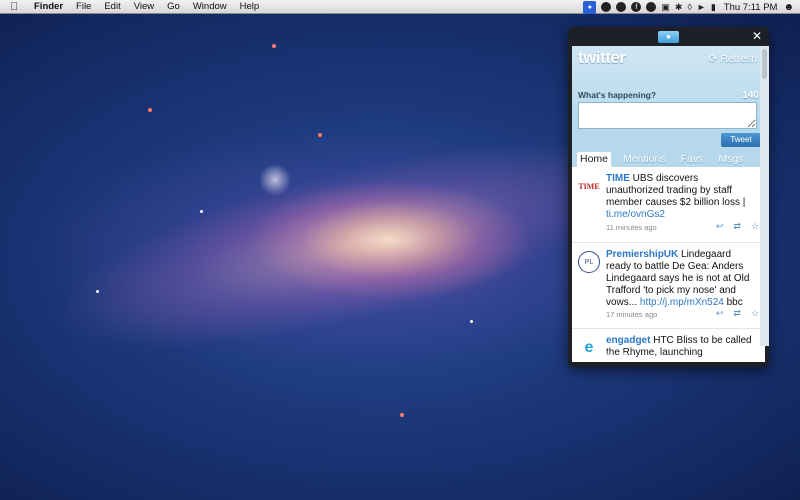 The image size is (800, 500). I want to click on refresh-label: Refresh, so click(738, 59).